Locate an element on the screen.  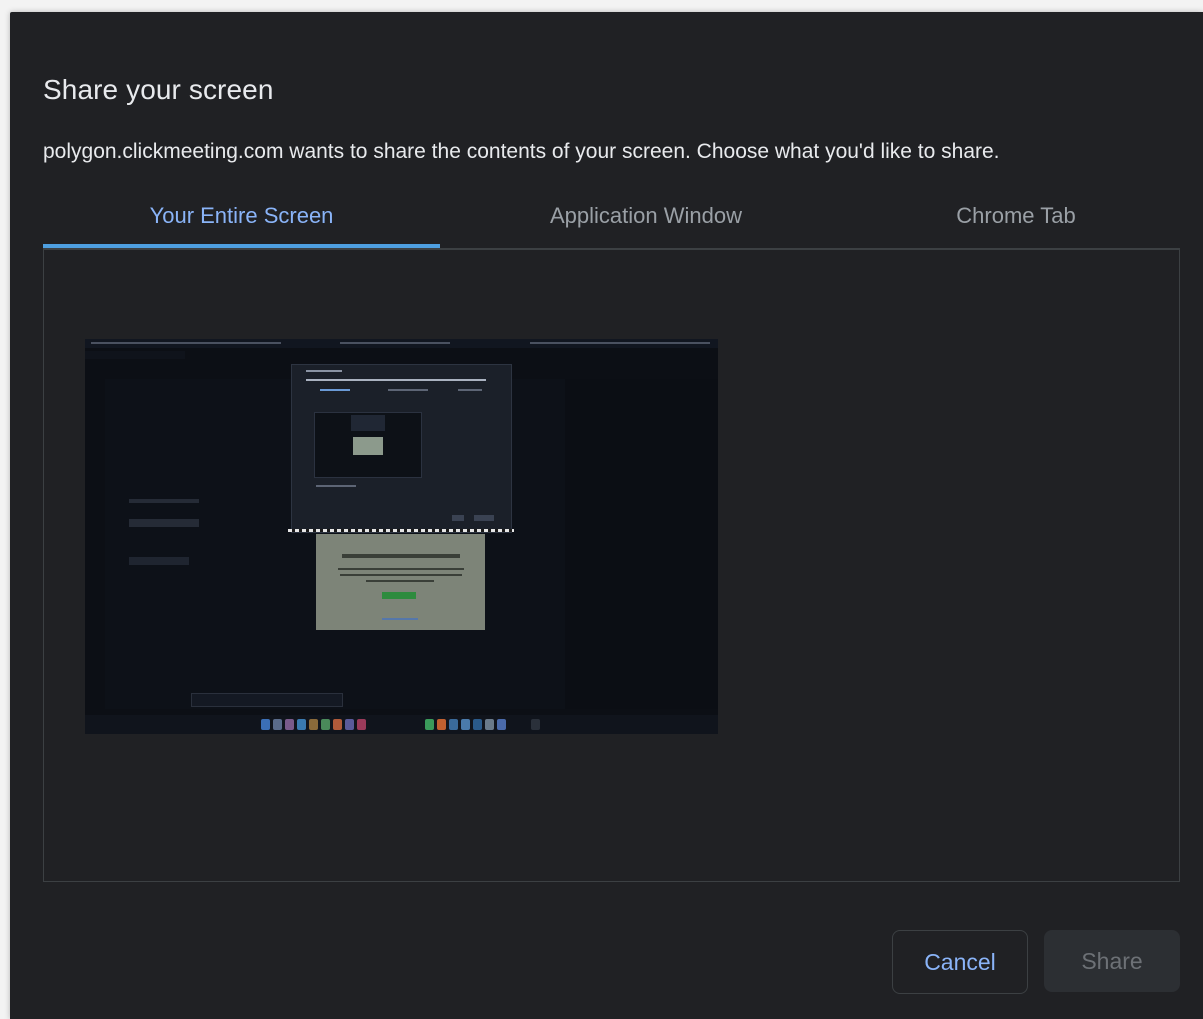
thumb-popup is located at coordinates (400, 582).